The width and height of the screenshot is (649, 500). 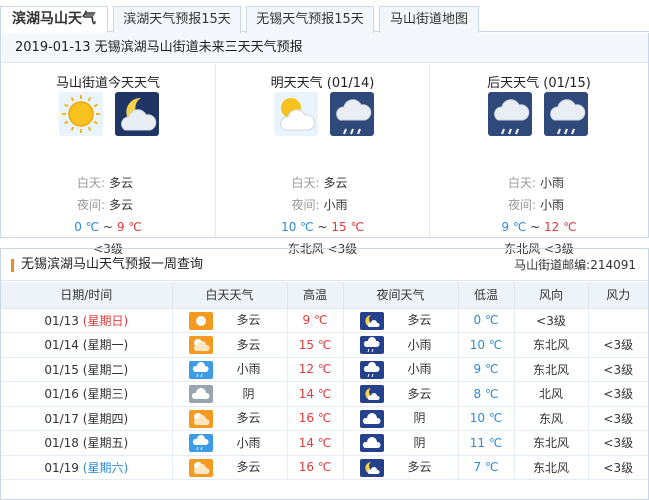 I want to click on day-label: 白天:, so click(x=305, y=183).